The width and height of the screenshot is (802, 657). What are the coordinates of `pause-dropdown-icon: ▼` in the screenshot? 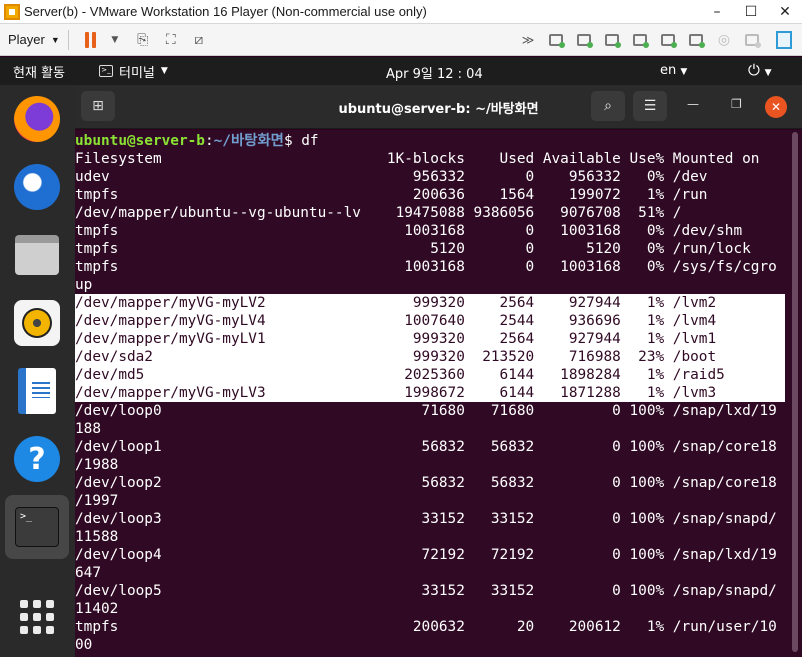 It's located at (115, 40).